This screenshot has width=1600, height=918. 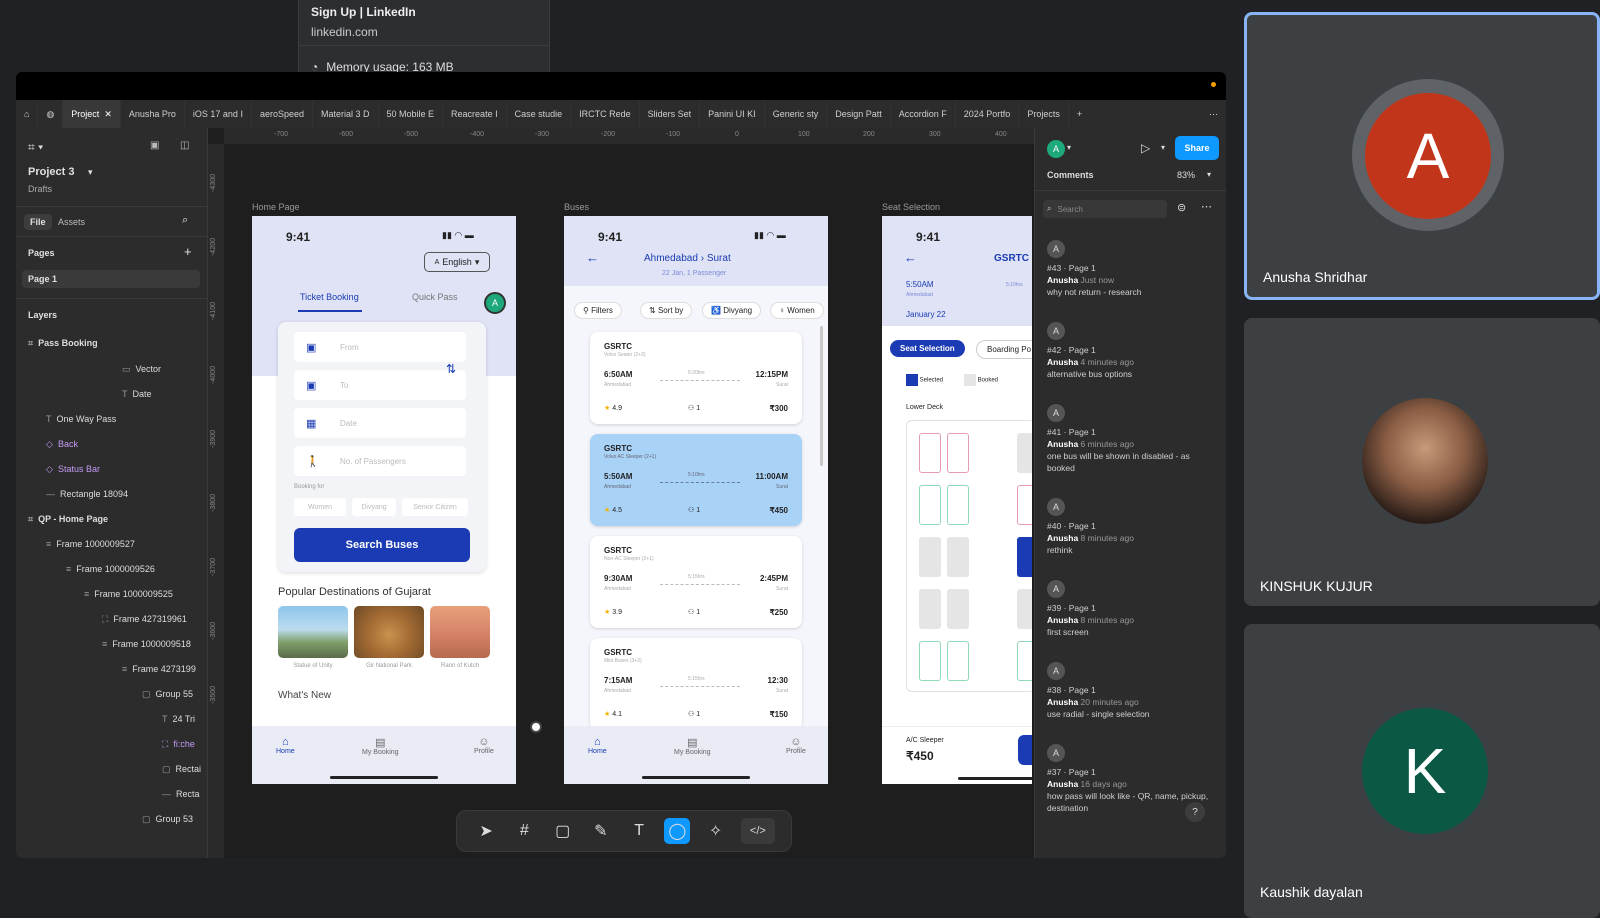 I want to click on tab: Reacreate I, so click(x=475, y=114).